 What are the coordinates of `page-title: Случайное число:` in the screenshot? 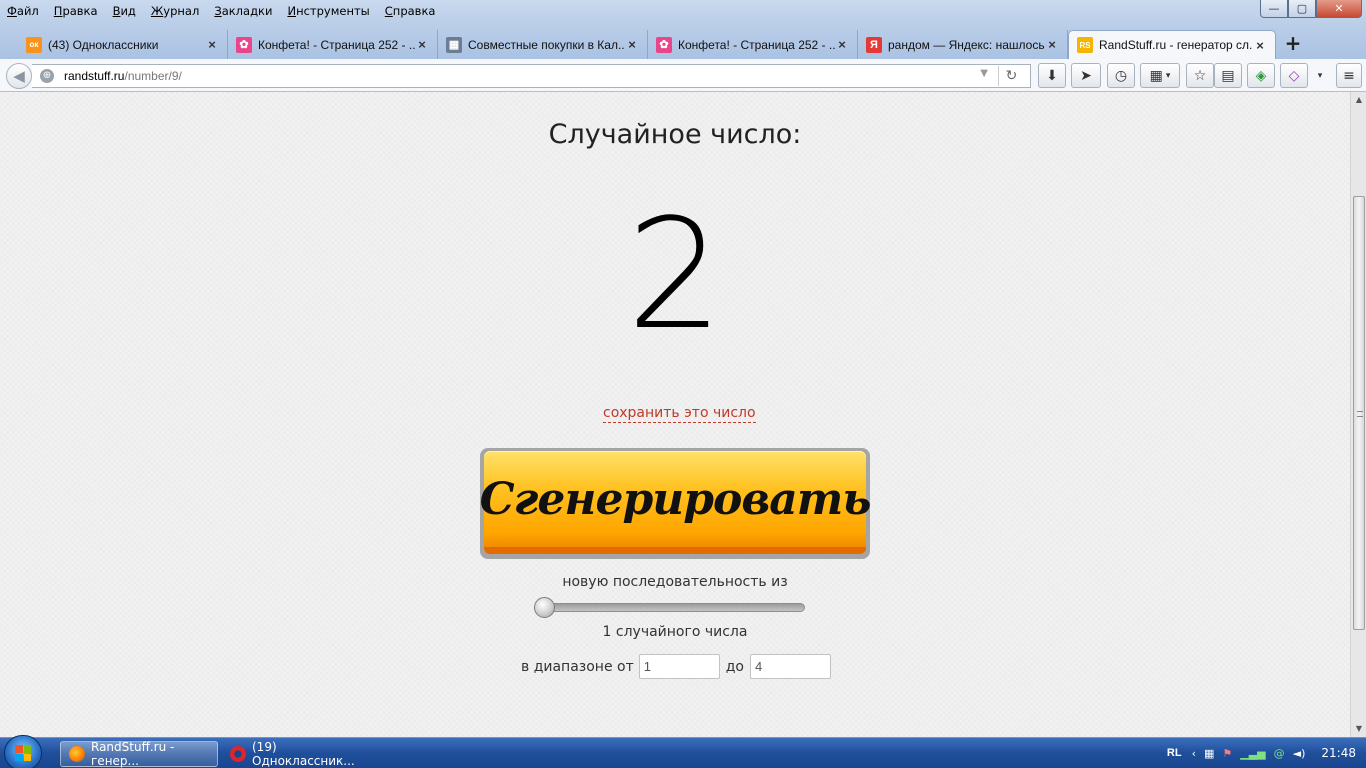 It's located at (675, 134).